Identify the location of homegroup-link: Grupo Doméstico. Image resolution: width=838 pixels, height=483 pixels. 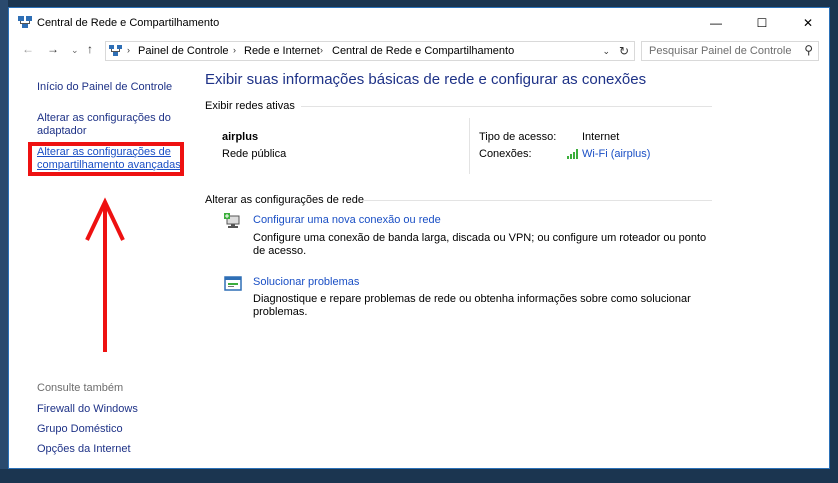
(80, 429).